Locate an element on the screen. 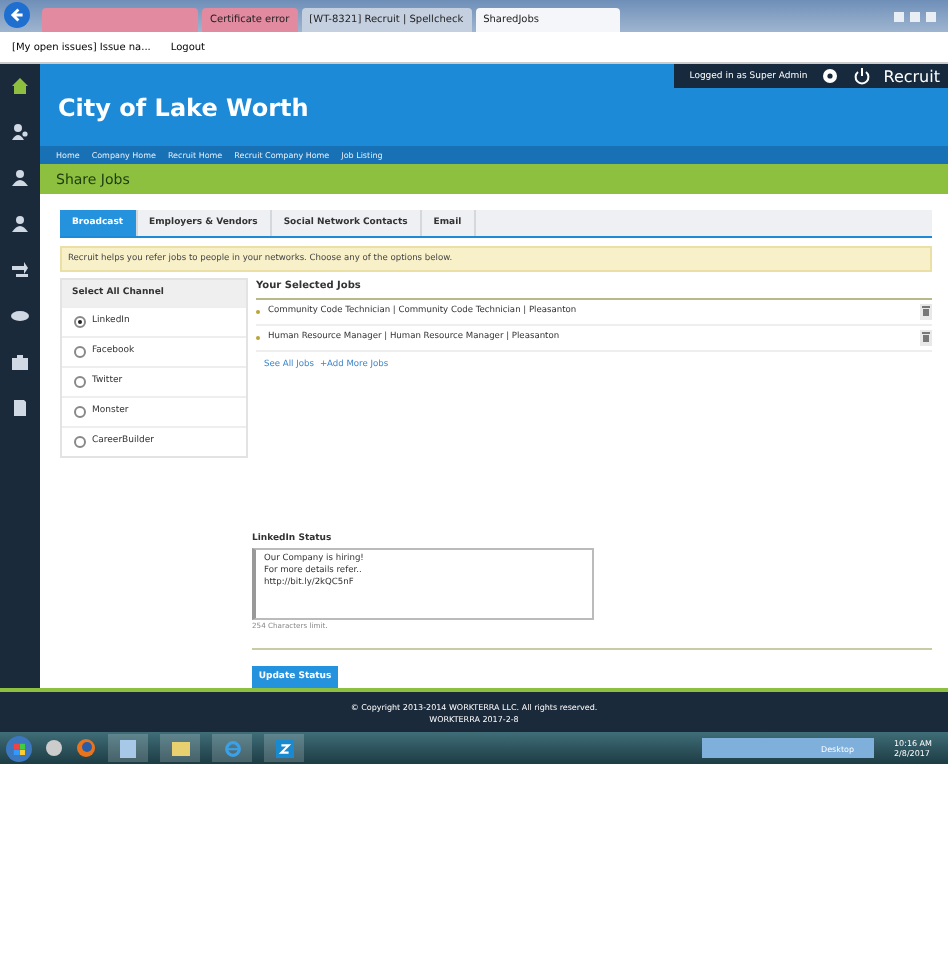  people-icon is located at coordinates (20, 132).